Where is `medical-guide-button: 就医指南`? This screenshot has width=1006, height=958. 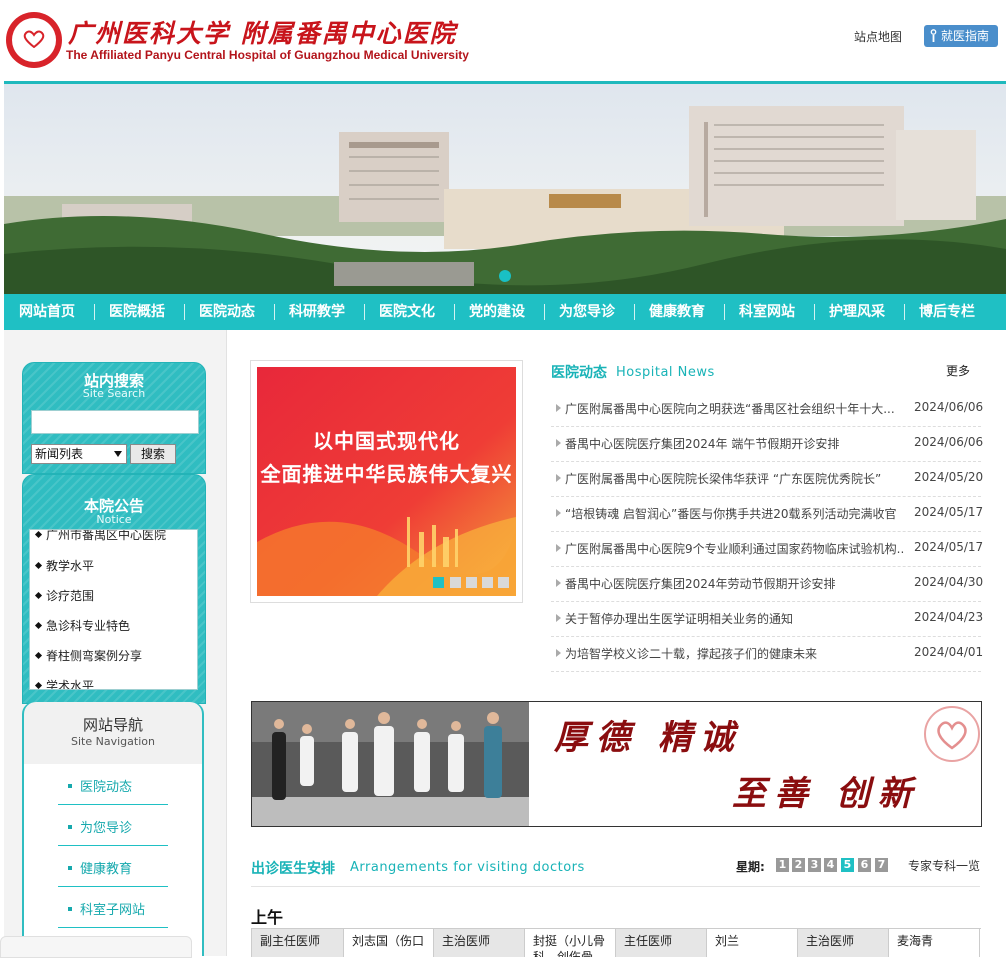
medical-guide-button: 就医指南 is located at coordinates (961, 36).